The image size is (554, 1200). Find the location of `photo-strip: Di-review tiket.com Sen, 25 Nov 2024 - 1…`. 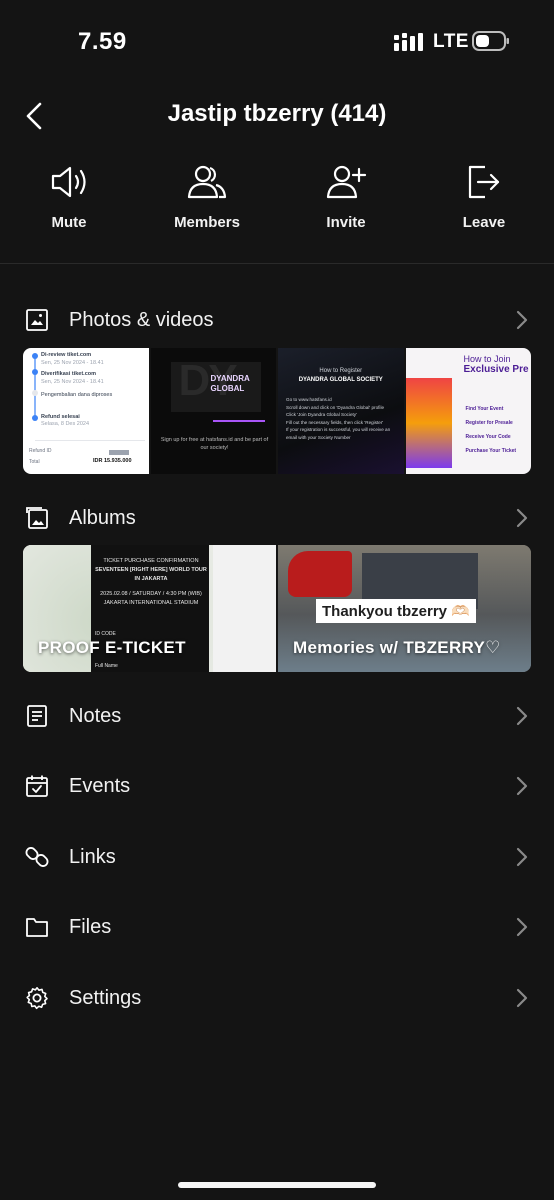

photo-strip: Di-review tiket.com Sen, 25 Nov 2024 - 1… is located at coordinates (277, 411).